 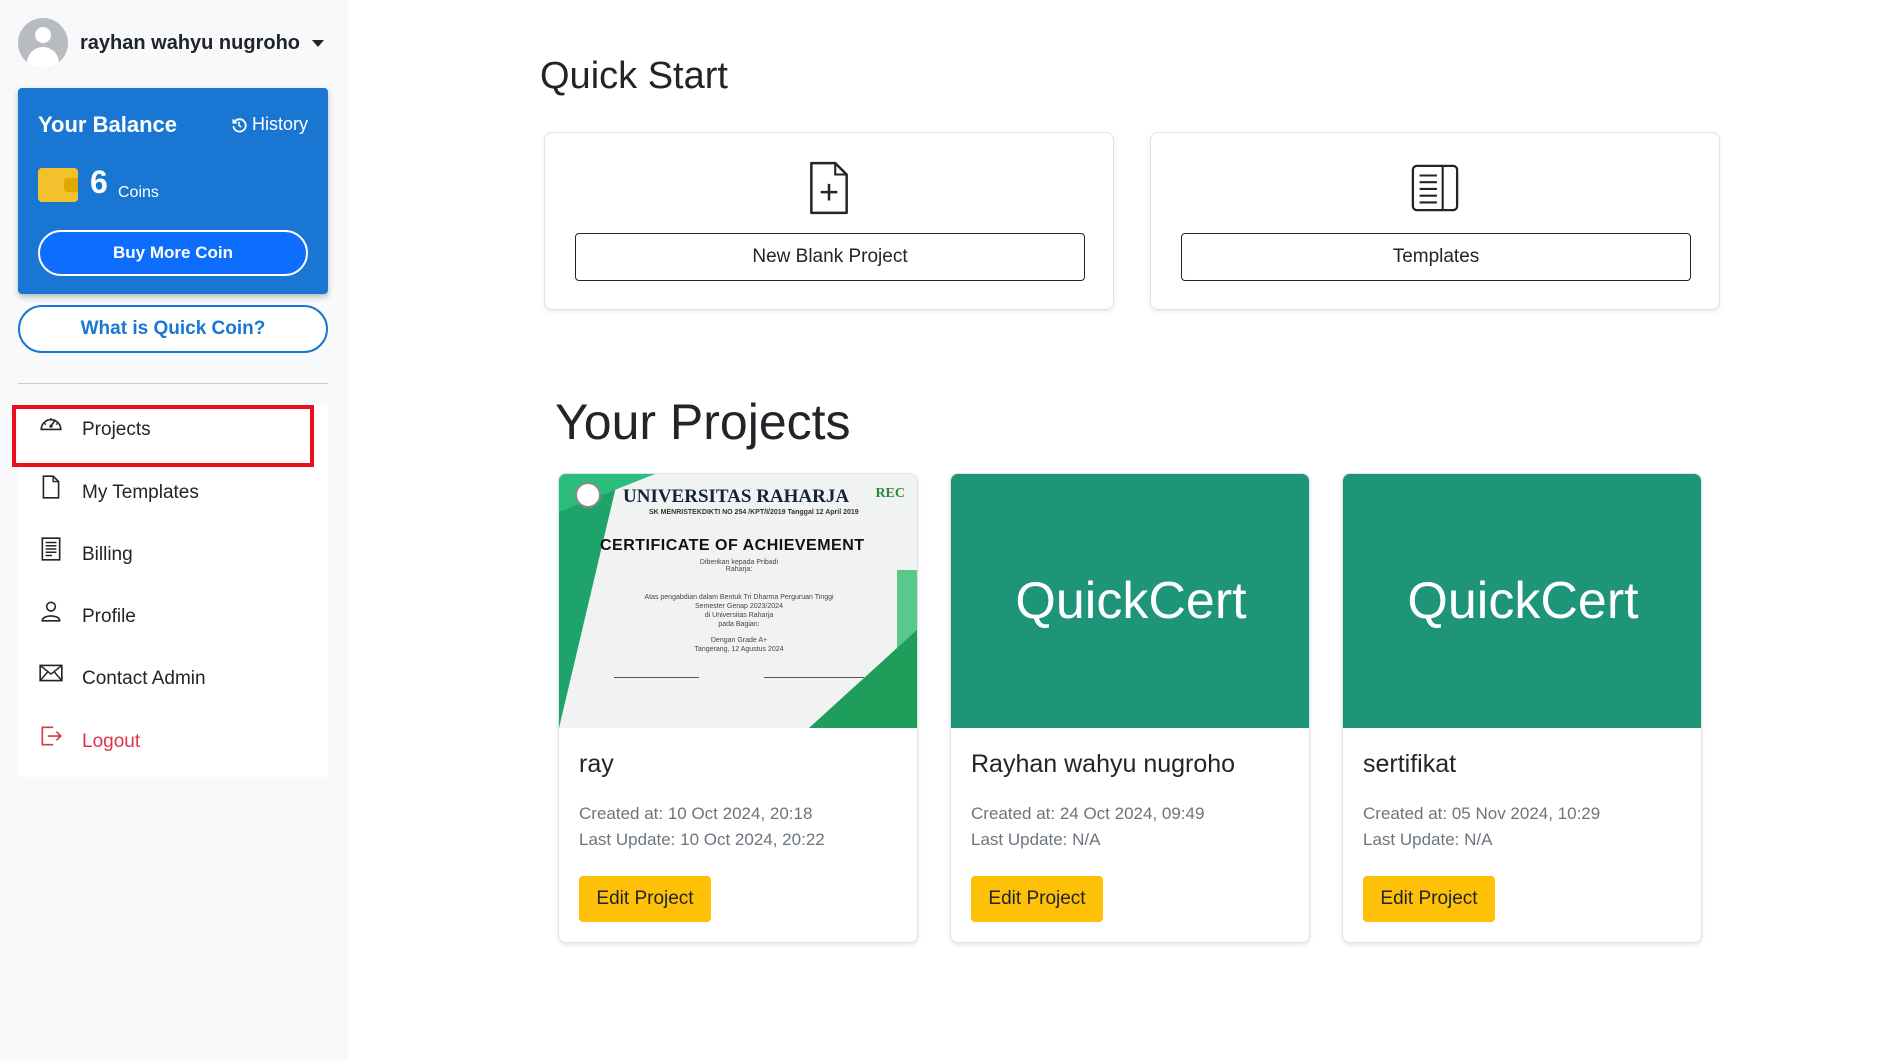 What do you see at coordinates (51, 673) in the screenshot?
I see `envelope-icon` at bounding box center [51, 673].